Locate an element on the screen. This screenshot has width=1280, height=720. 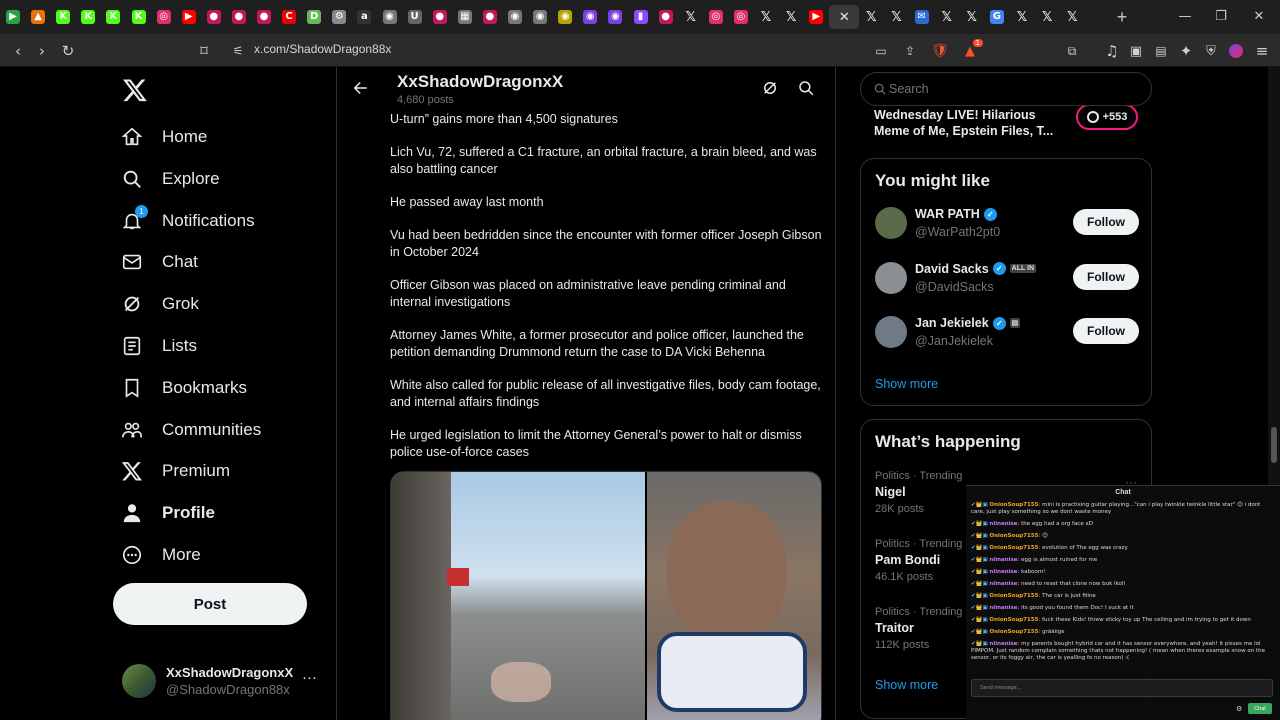
suggested-account: David Sacks ✓ ALL IN @DavidSacks Follow is located at coordinates (1007, 279).